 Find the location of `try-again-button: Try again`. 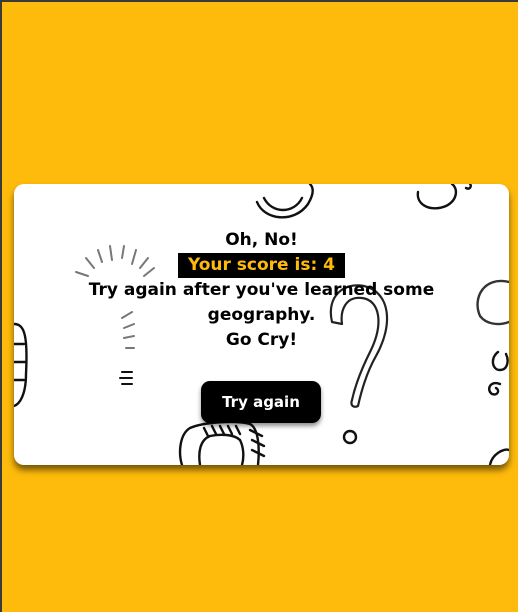

try-again-button: Try again is located at coordinates (261, 402).